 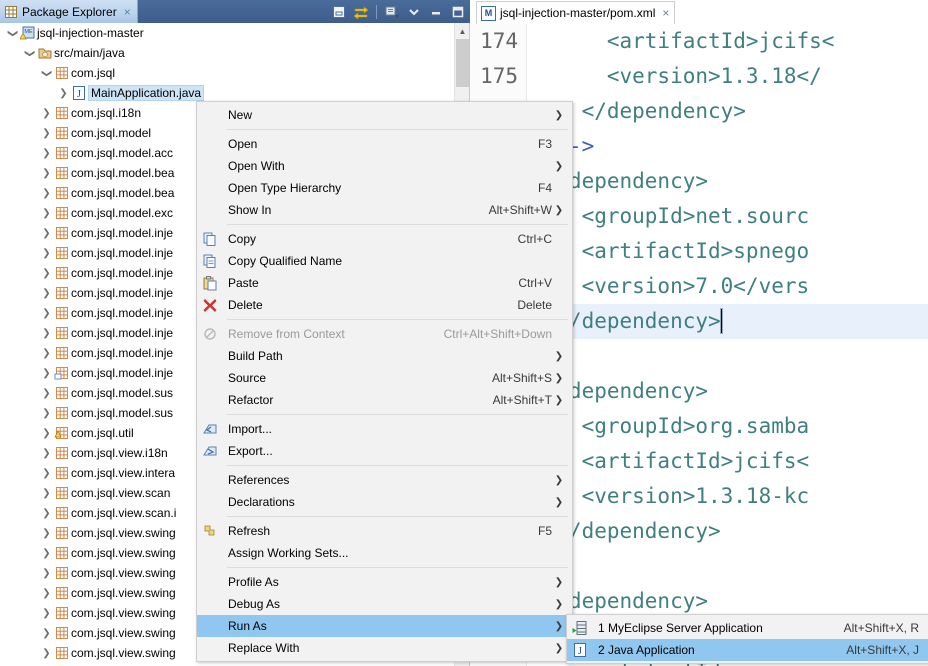 What do you see at coordinates (665, 13) in the screenshot?
I see `editor-tab-close-icon: ×` at bounding box center [665, 13].